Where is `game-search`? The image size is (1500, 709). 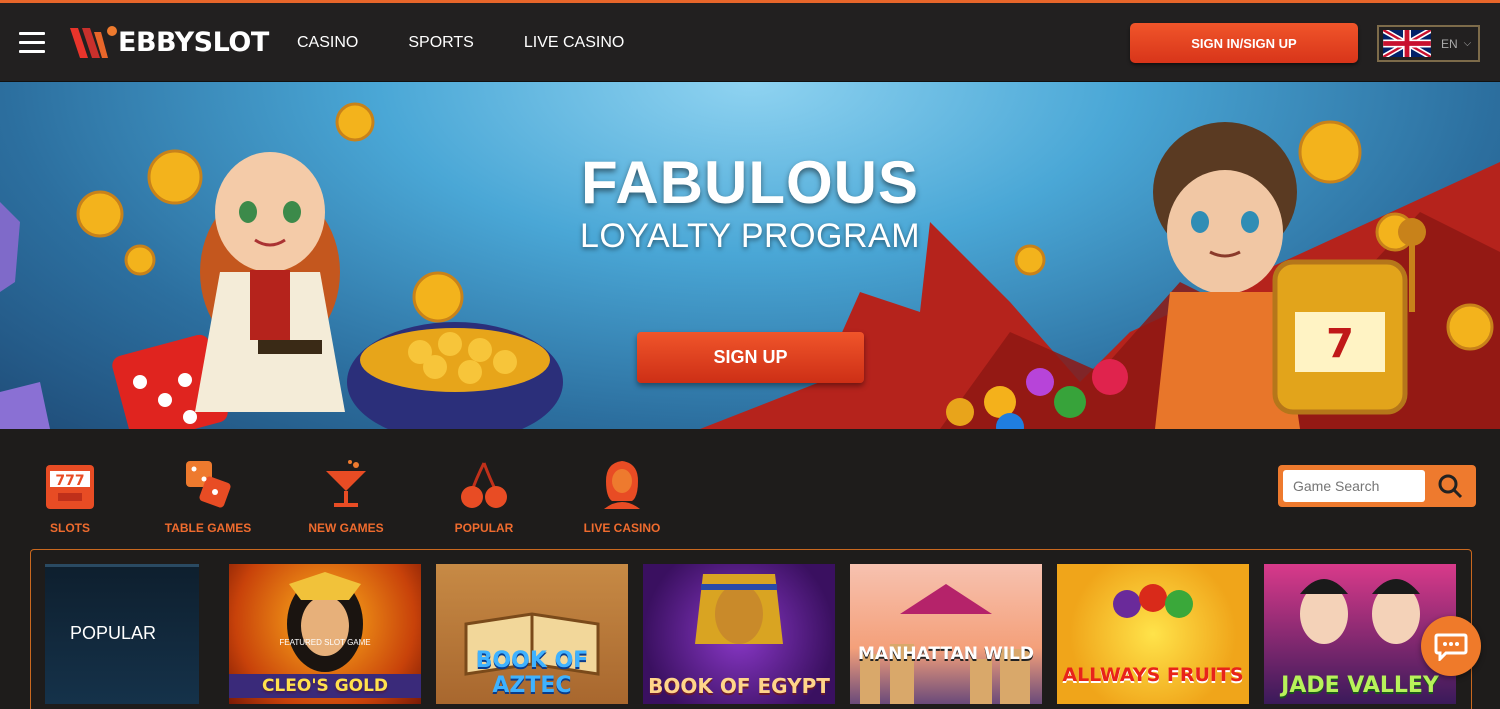
game-search is located at coordinates (1377, 486).